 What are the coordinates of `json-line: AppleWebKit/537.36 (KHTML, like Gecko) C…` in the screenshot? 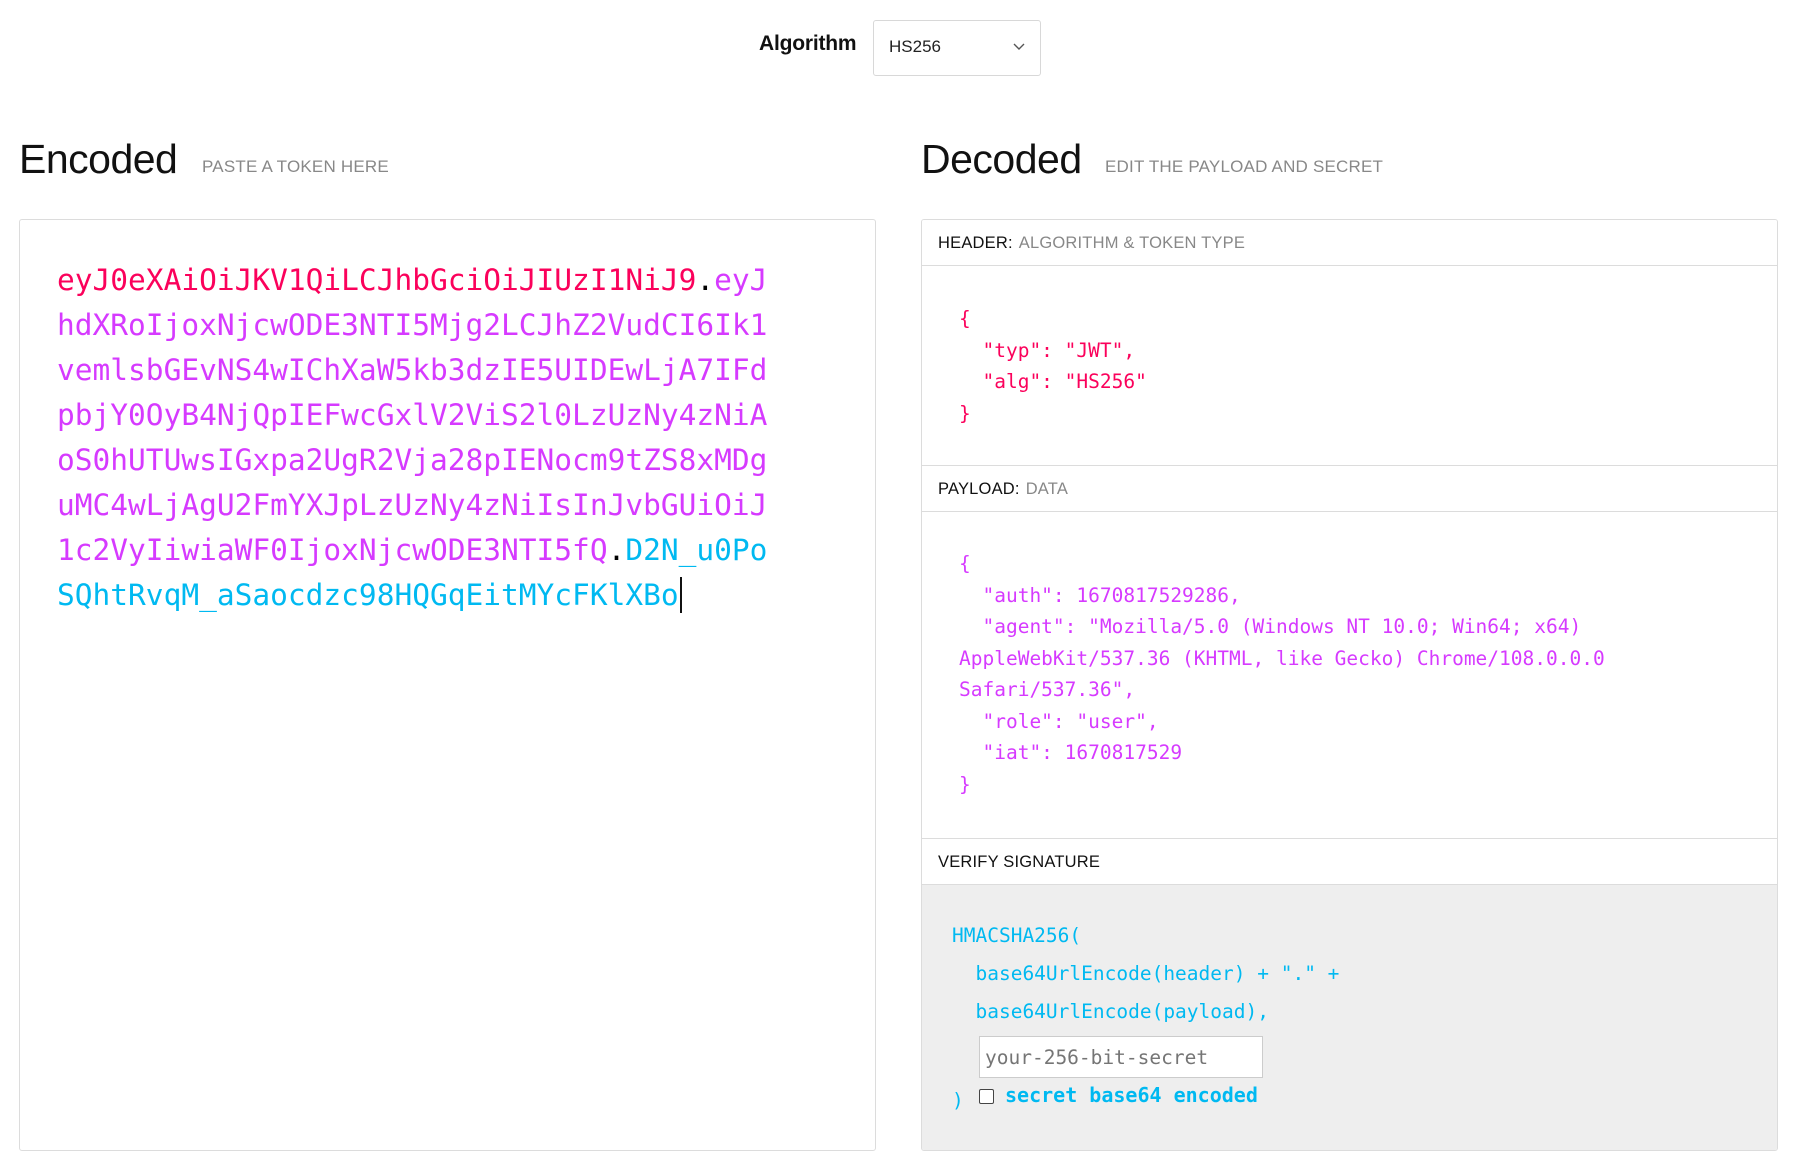 It's located at (1282, 658).